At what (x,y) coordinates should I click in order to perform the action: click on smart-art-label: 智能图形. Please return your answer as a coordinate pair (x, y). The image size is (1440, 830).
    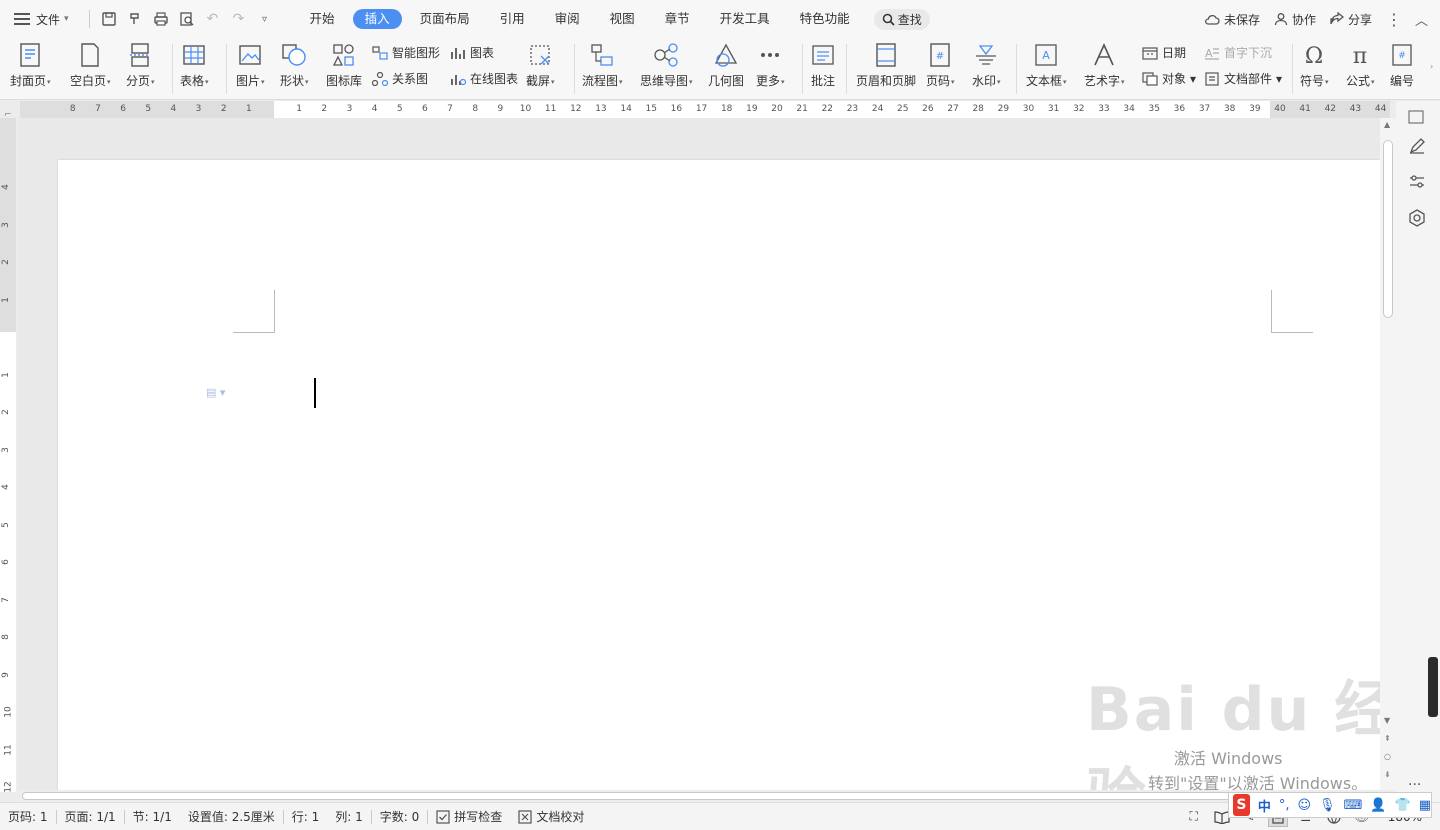
    Looking at the image, I should click on (416, 53).